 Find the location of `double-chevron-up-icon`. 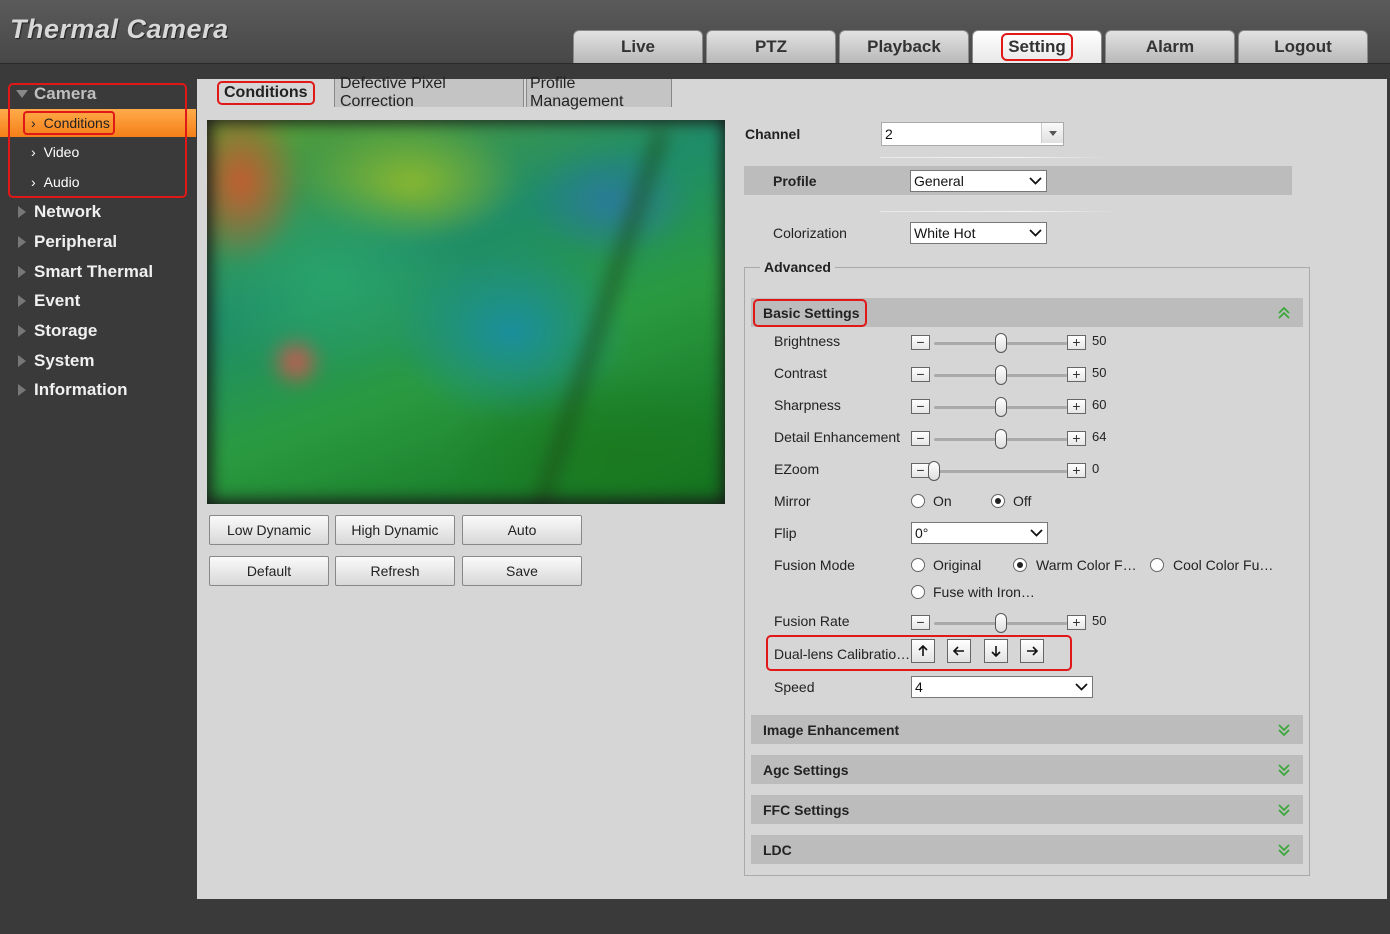

double-chevron-up-icon is located at coordinates (1284, 312).